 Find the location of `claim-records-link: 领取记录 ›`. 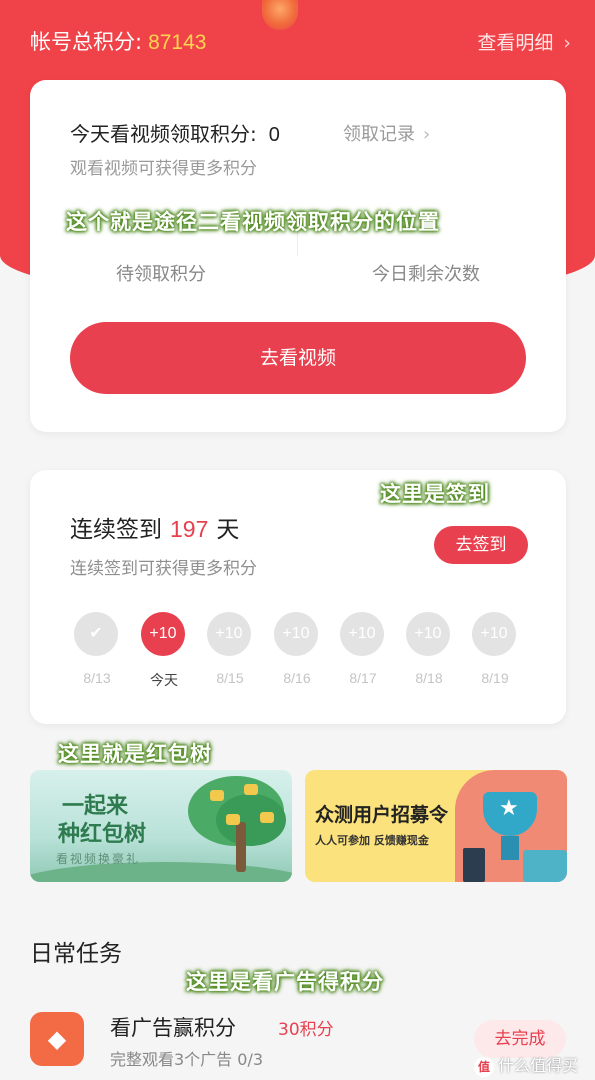

claim-records-link: 领取记录 › is located at coordinates (386, 133).